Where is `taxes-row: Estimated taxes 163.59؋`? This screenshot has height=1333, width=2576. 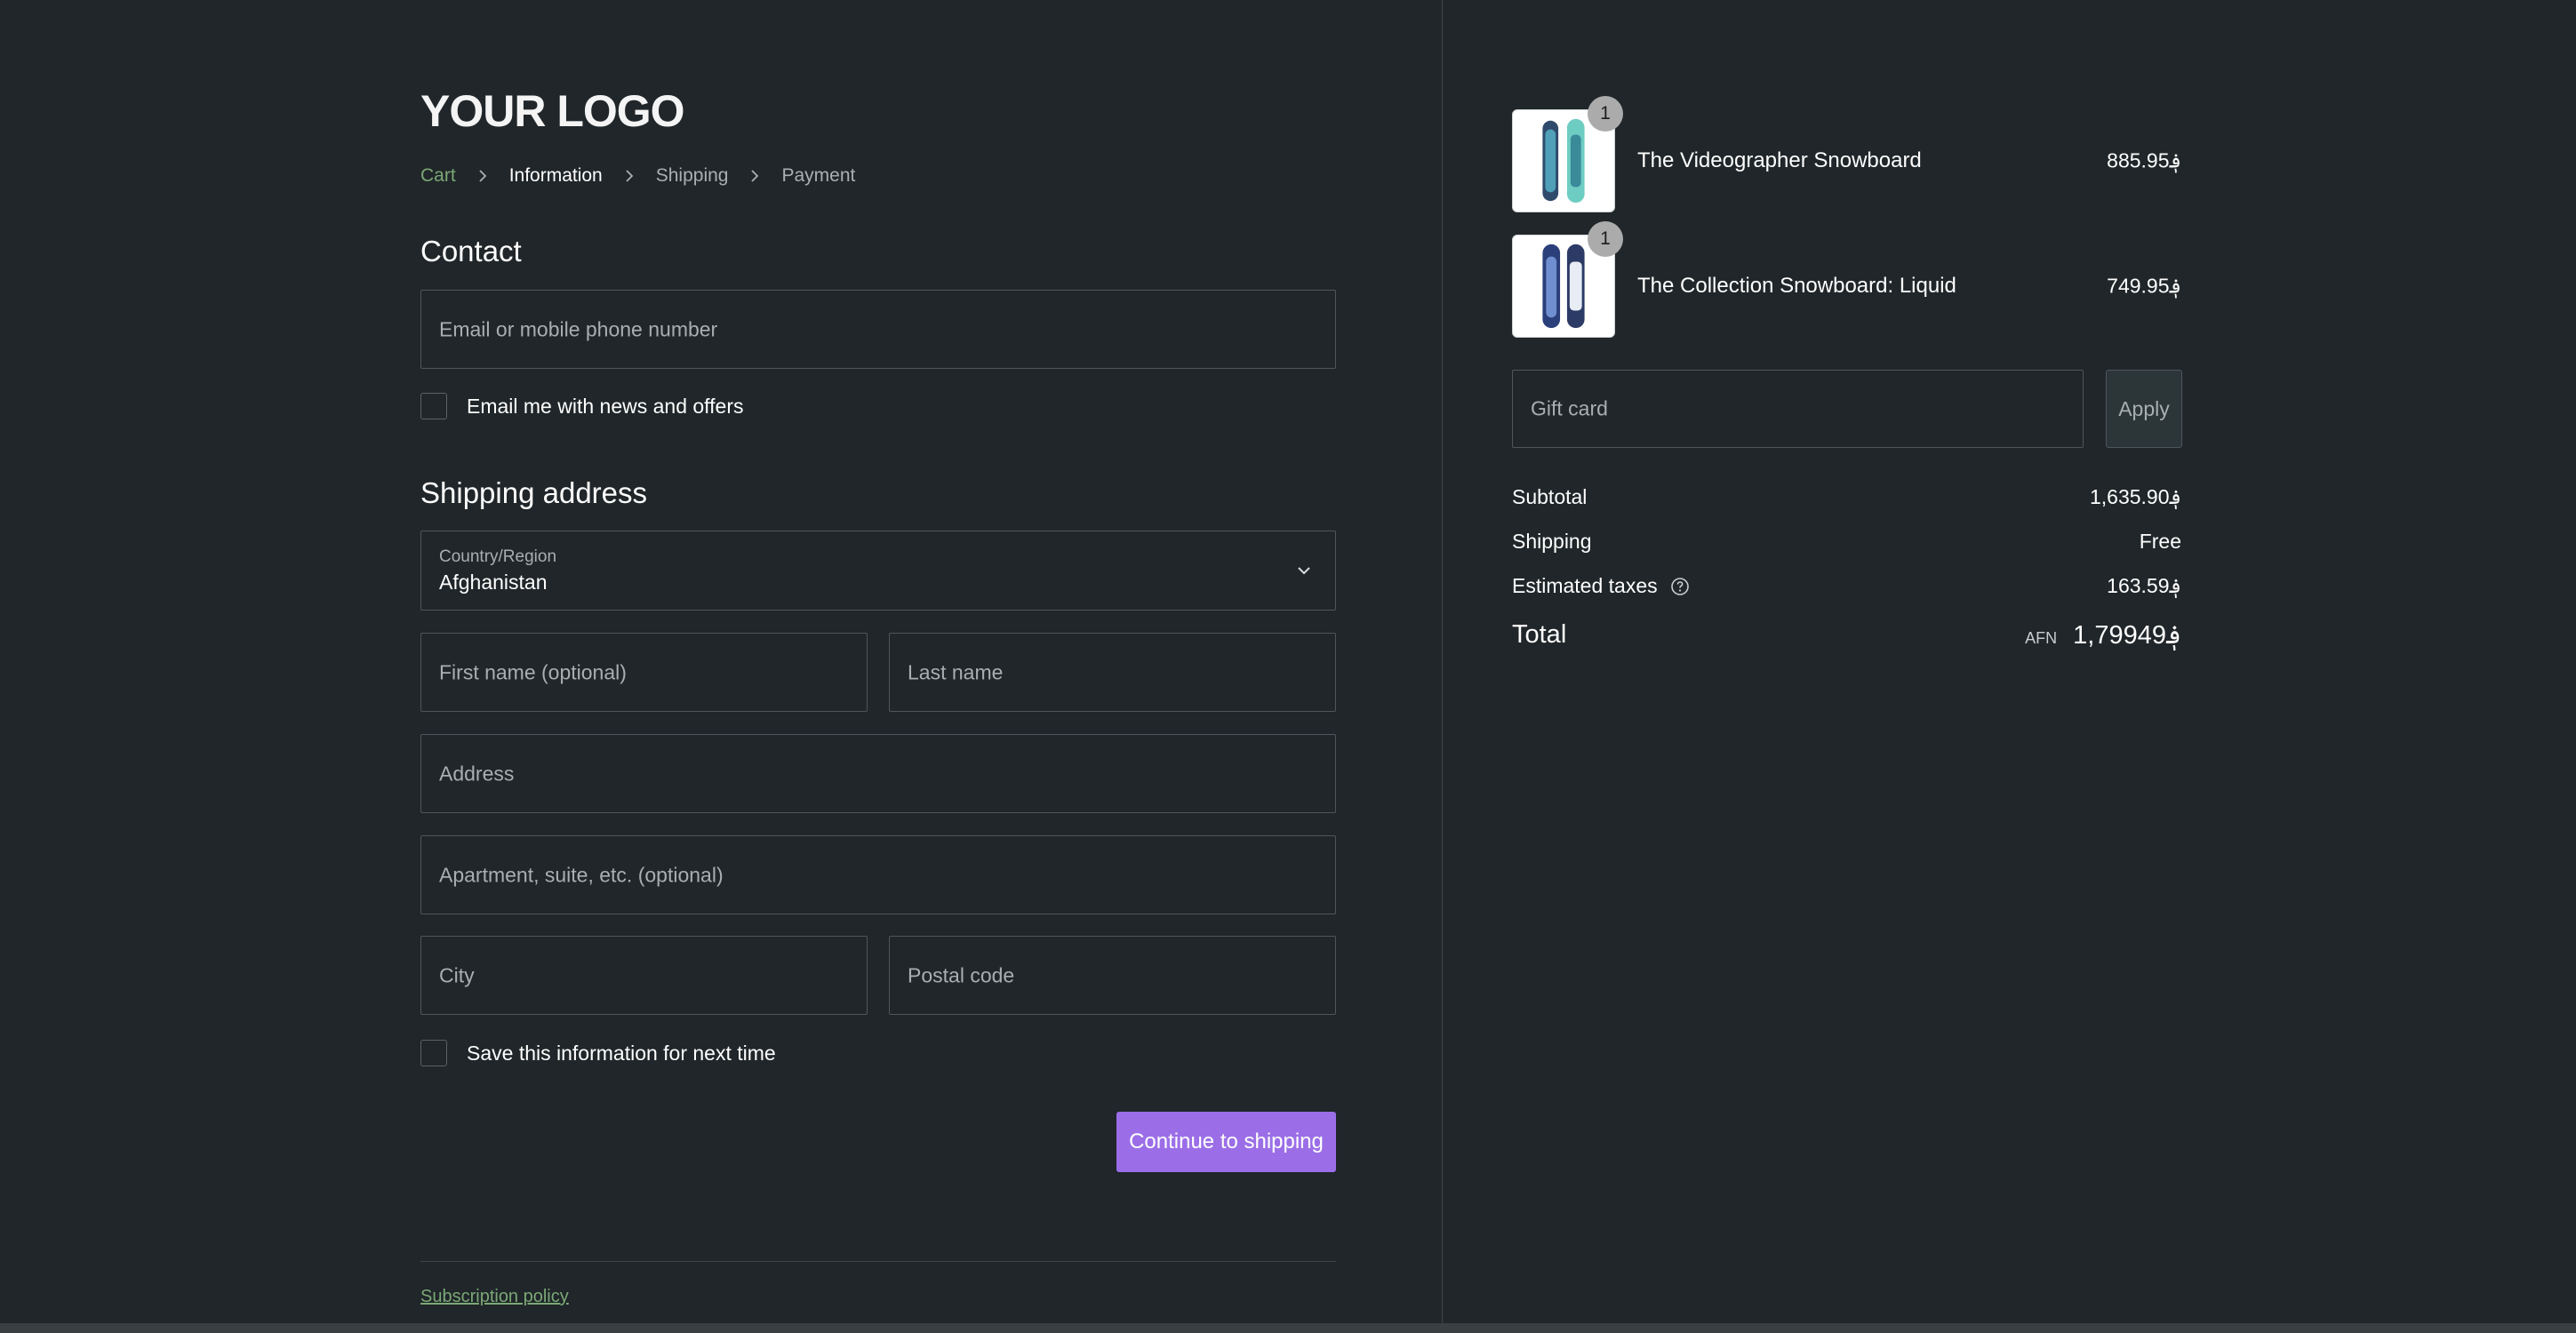
taxes-row: Estimated taxes 163.59؋ is located at coordinates (1846, 586).